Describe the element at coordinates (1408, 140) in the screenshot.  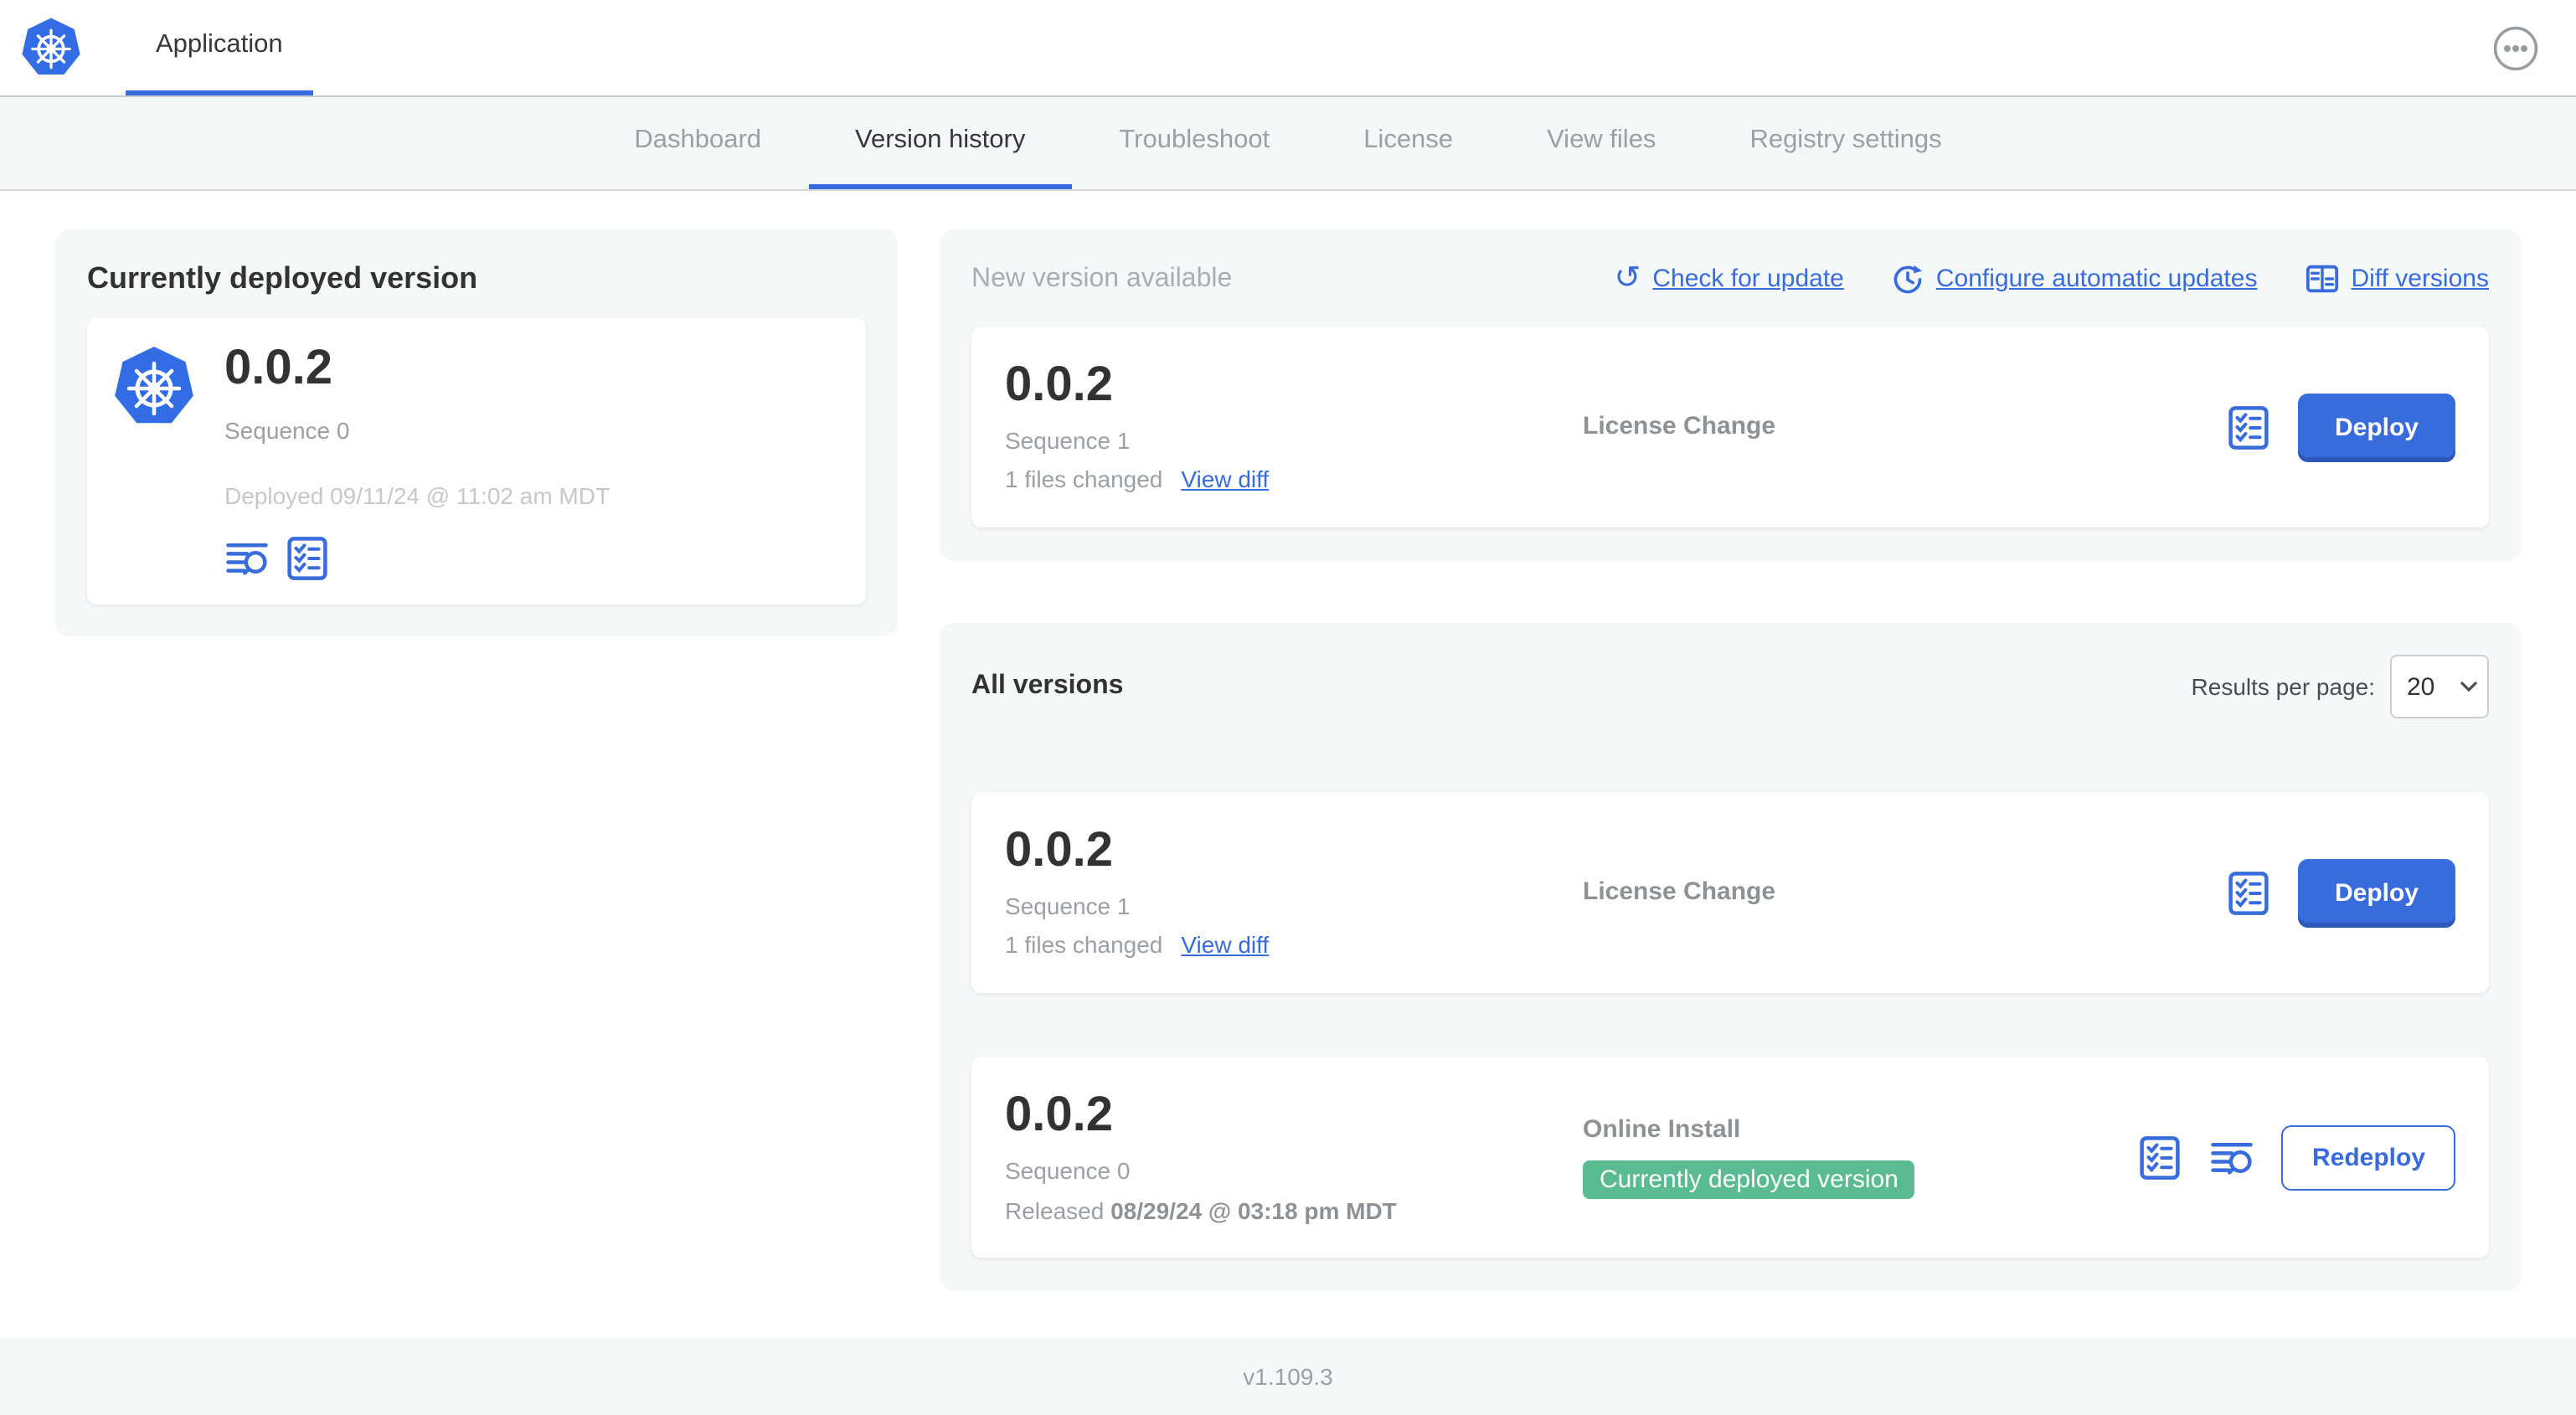
I see `tab-label: License` at that location.